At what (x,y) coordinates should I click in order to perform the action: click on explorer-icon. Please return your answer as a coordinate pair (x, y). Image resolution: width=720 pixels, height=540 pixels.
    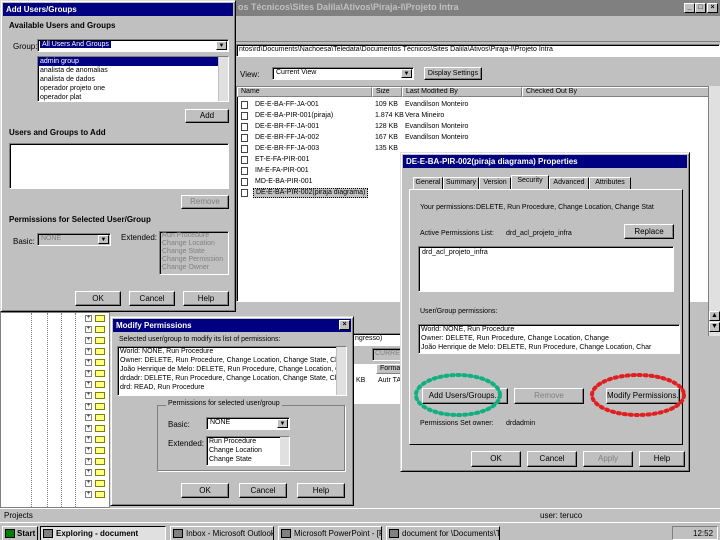
    Looking at the image, I should click on (48, 533).